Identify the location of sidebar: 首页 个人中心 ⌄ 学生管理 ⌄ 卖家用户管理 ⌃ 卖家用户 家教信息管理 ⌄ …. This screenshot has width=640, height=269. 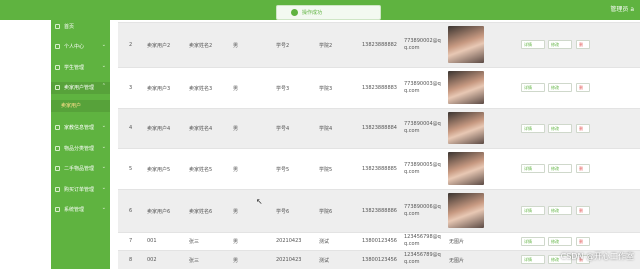
(80, 144).